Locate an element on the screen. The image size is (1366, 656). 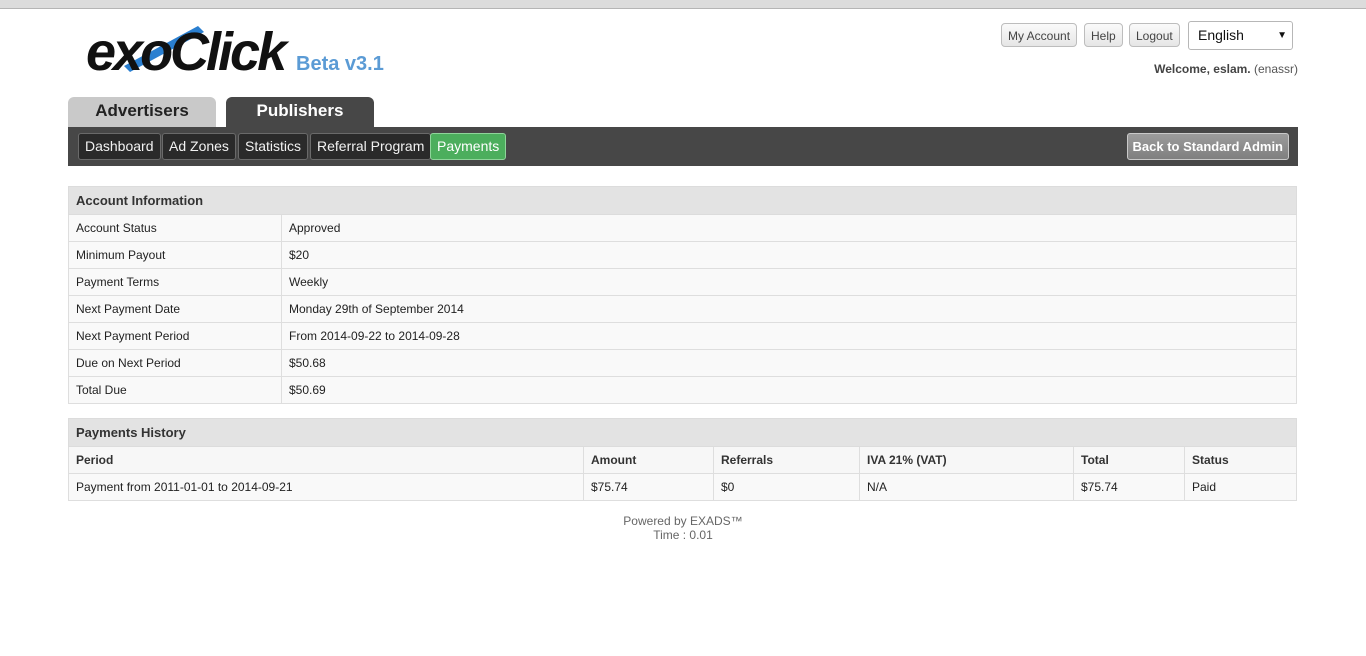
cell-status: Paid is located at coordinates (1240, 487).